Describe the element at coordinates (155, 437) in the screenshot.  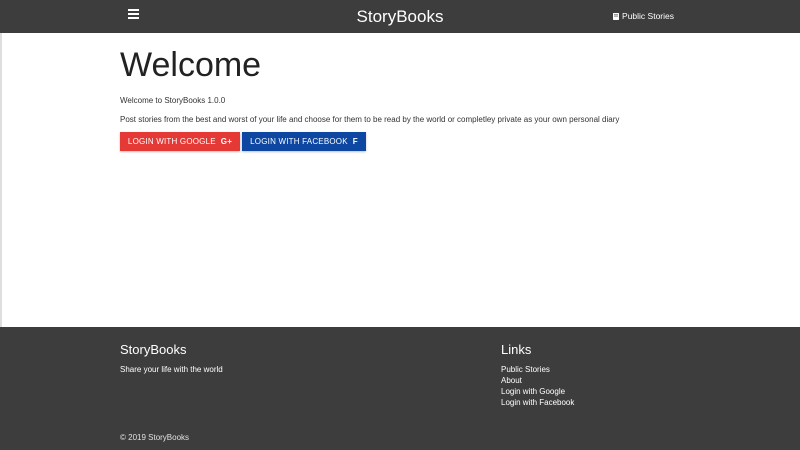
I see `copyright-text: © 2019 StoryBooks` at that location.